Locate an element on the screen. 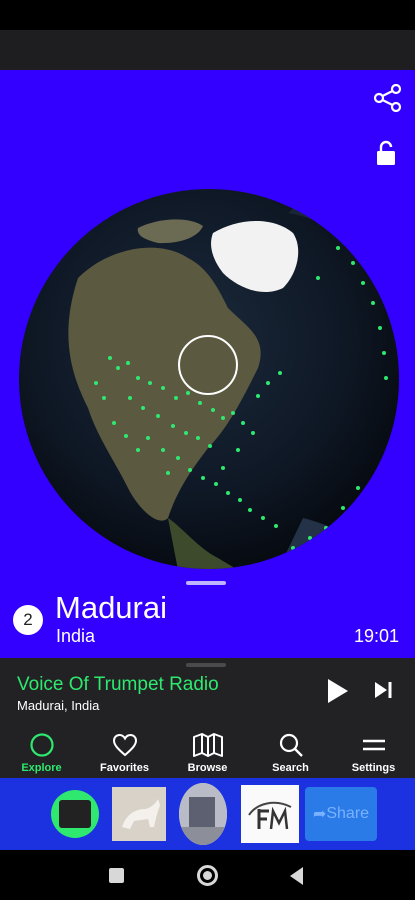 This screenshot has height=900, width=415. tab-settings: Settings is located at coordinates (373, 748).